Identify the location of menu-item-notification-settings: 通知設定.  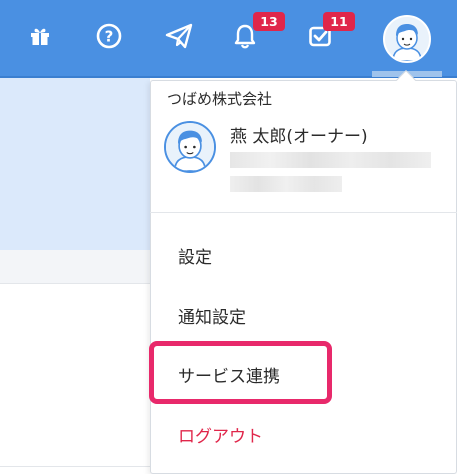
(212, 315).